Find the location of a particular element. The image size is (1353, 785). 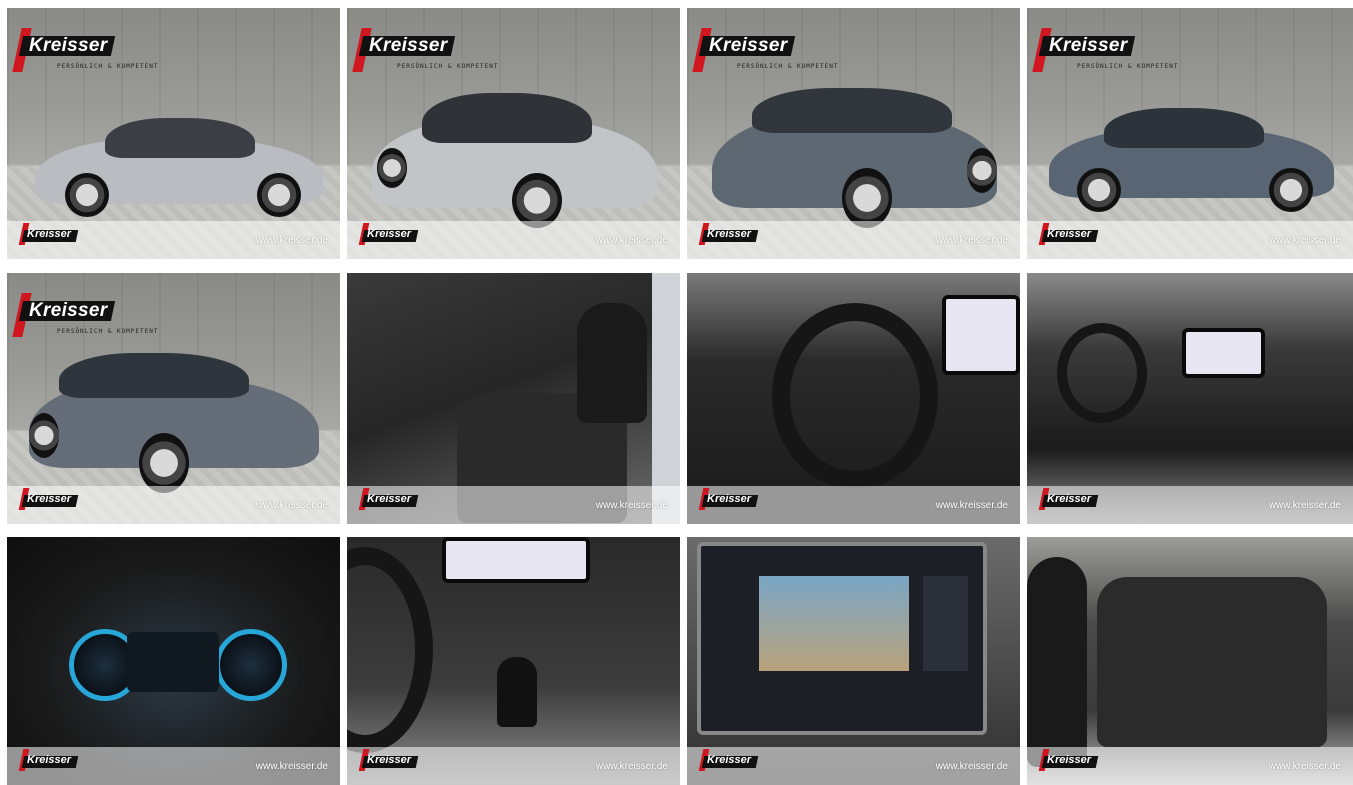

gallery-tile-center-console: Kreisser www.kreisser.de is located at coordinates (513, 661).